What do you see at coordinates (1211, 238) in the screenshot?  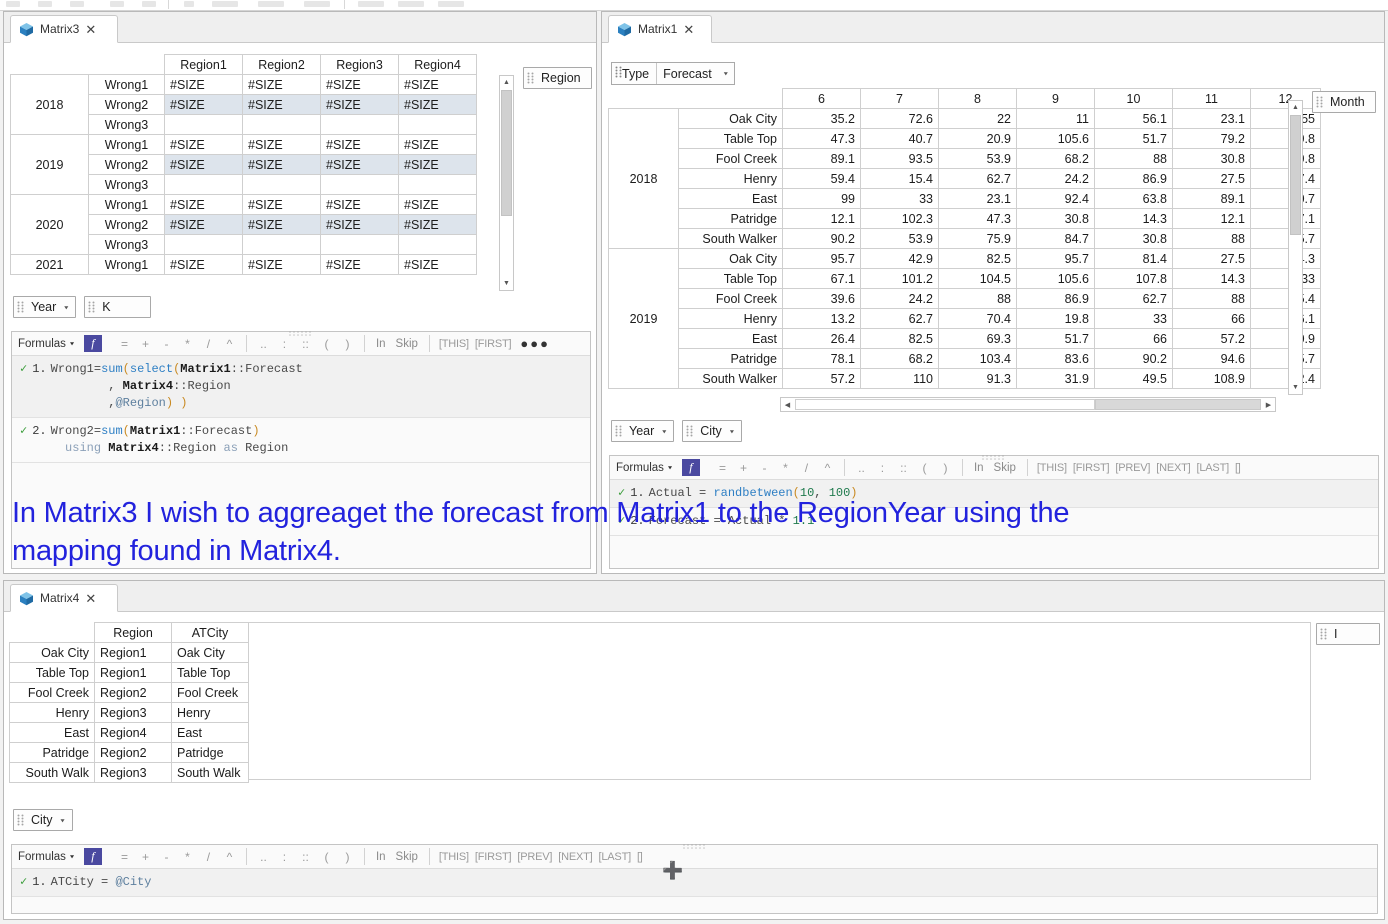 I see `table-cell: 88` at bounding box center [1211, 238].